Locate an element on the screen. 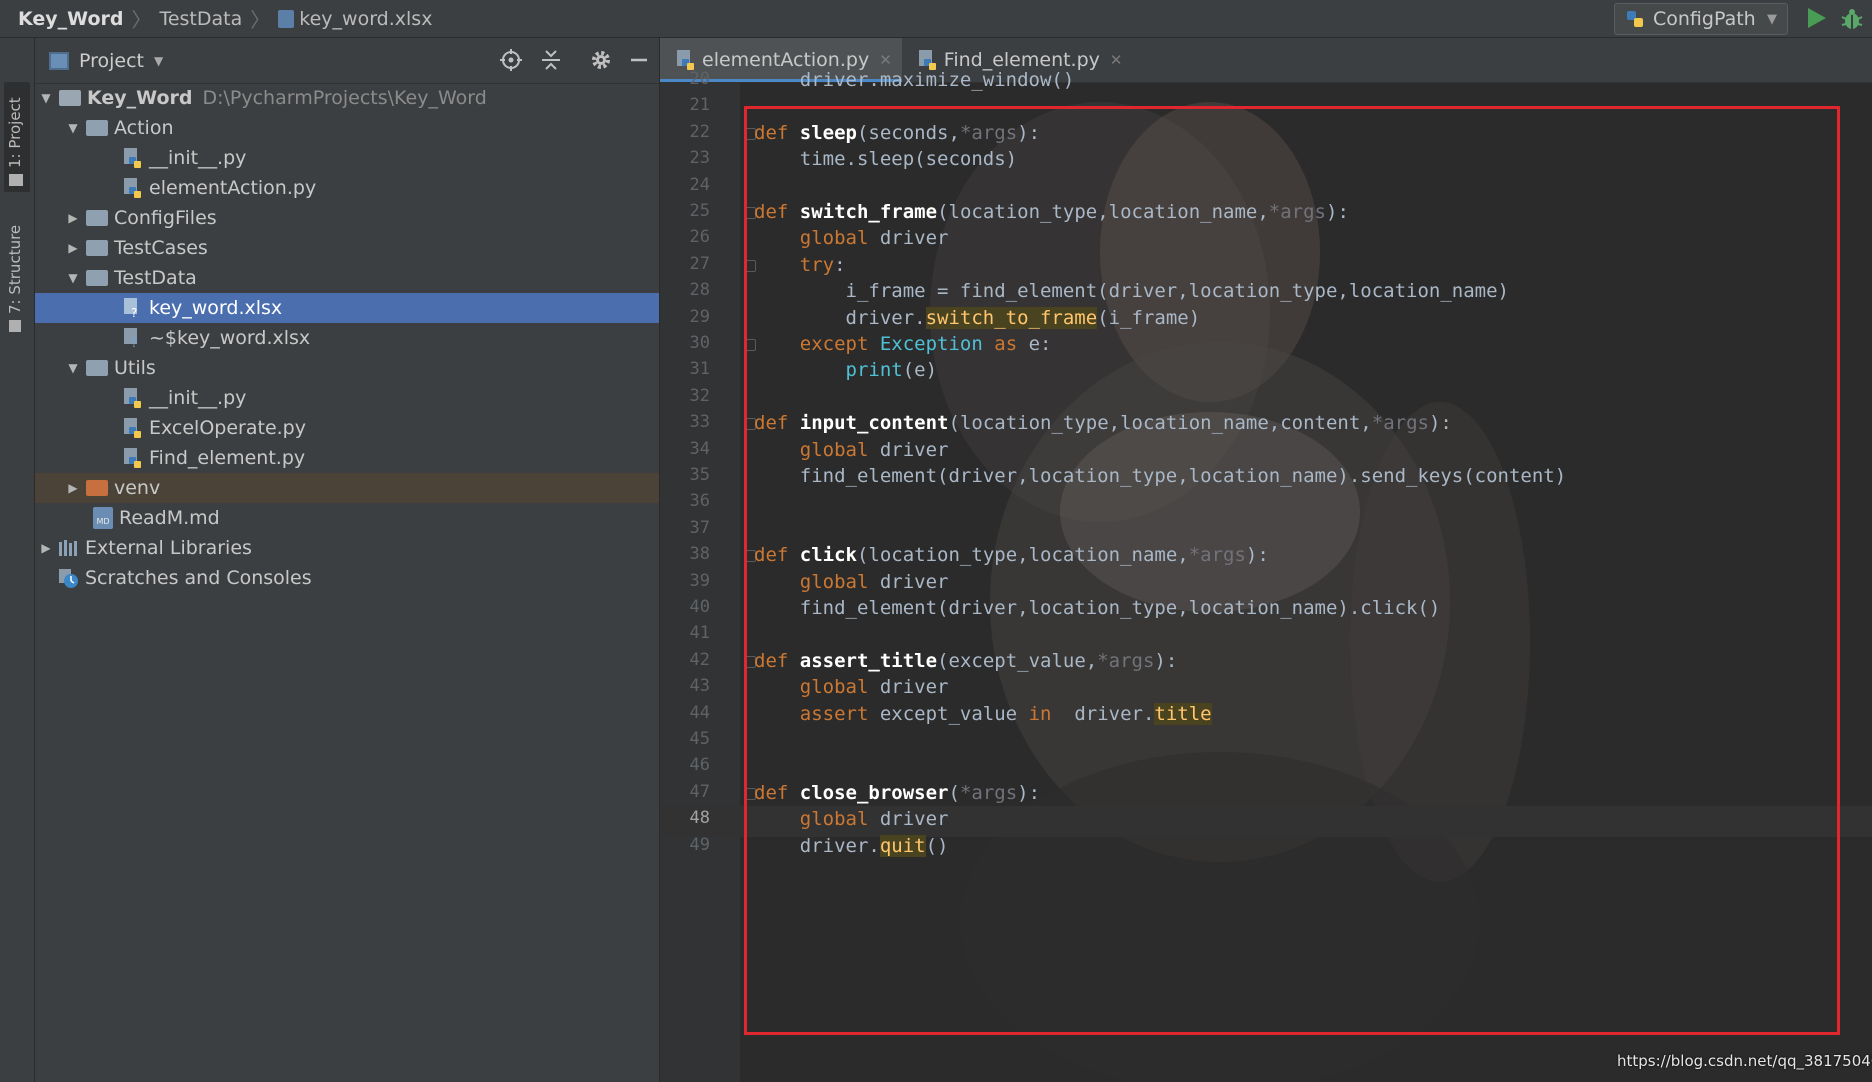 This screenshot has width=1872, height=1082. code-line: driver.quit() is located at coordinates (851, 845).